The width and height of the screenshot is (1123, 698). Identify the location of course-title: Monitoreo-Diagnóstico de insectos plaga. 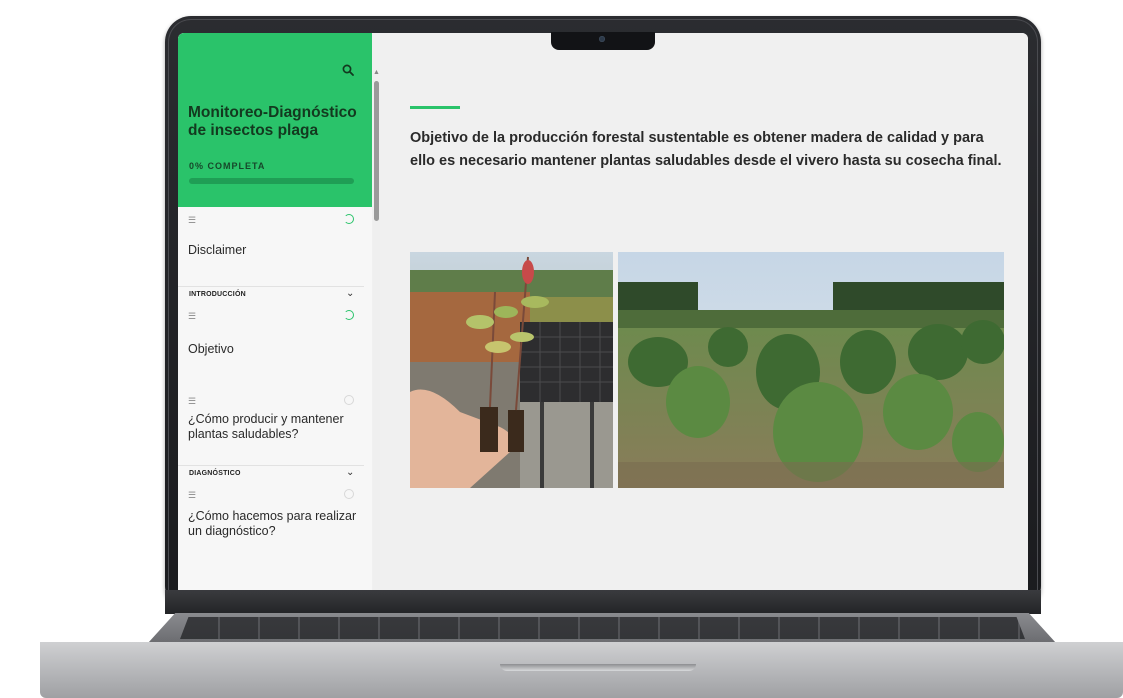
(272, 121).